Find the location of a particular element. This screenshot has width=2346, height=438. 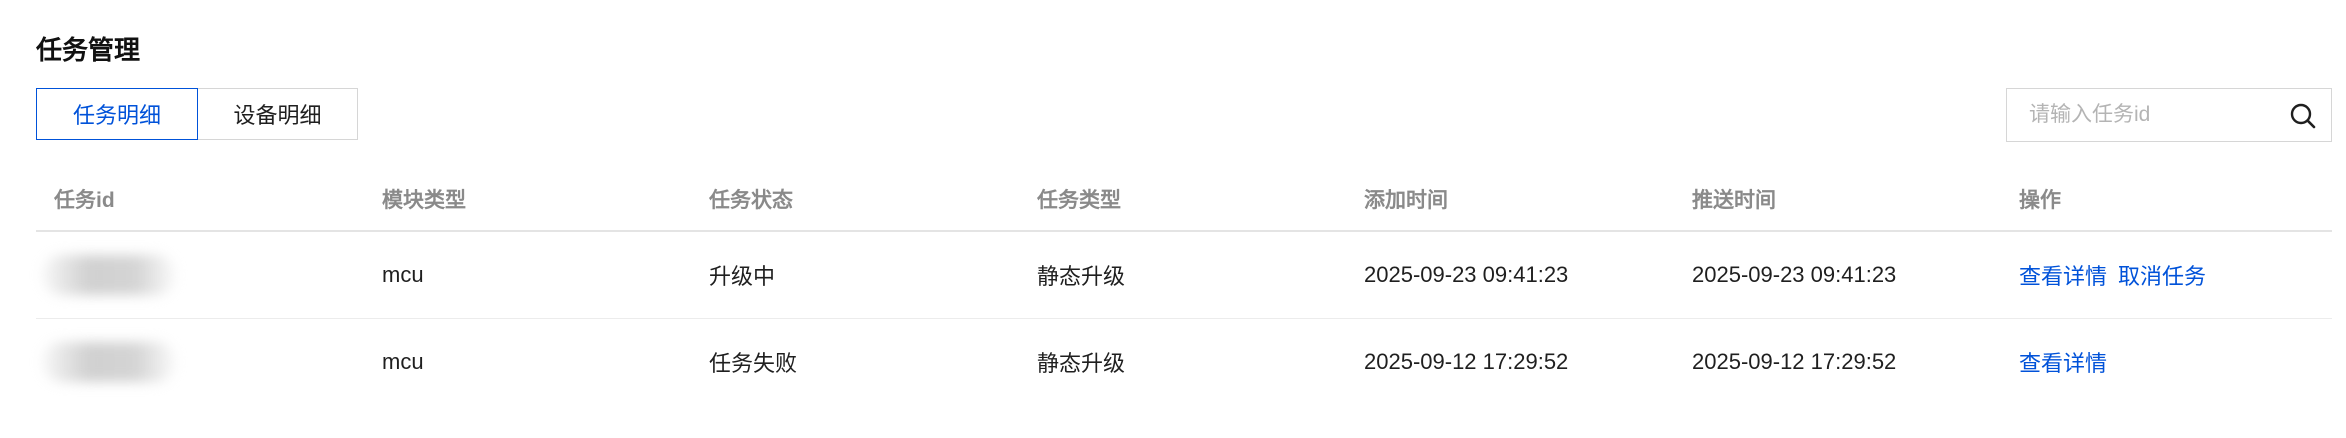

push-time-cell: 2025-09-12 17:29:52 is located at coordinates (1794, 361).